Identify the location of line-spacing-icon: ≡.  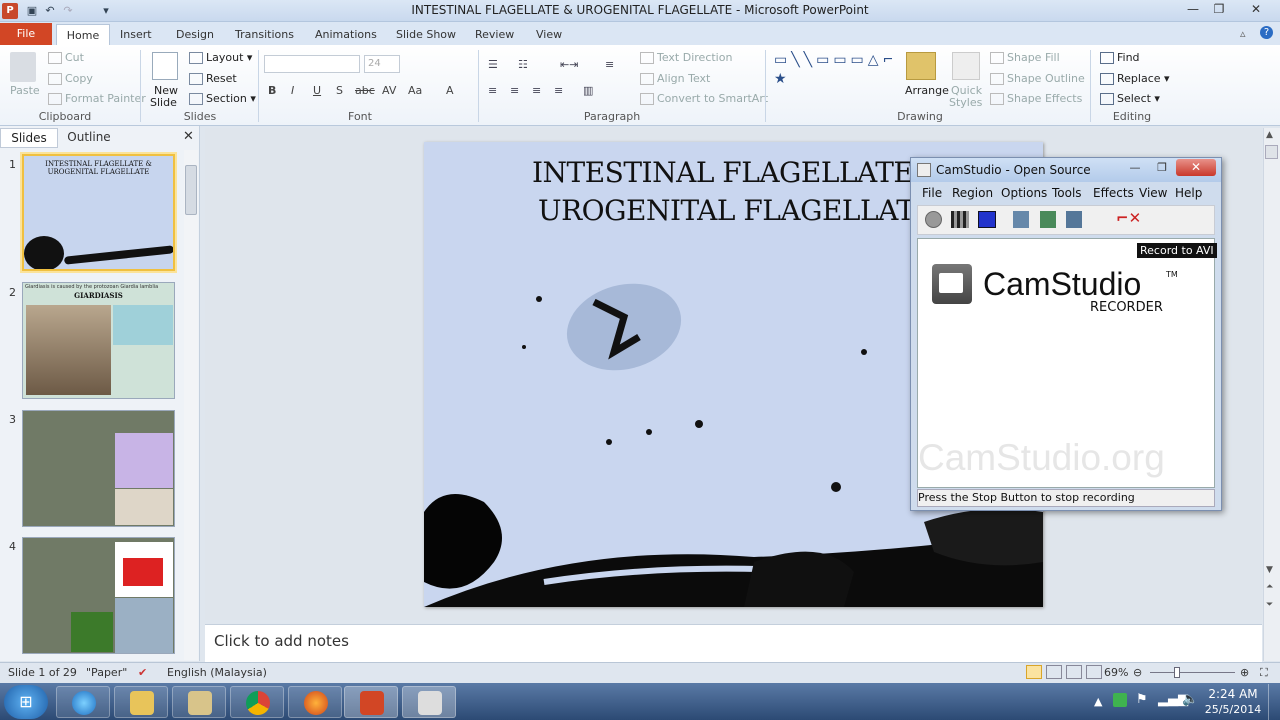
(609, 64).